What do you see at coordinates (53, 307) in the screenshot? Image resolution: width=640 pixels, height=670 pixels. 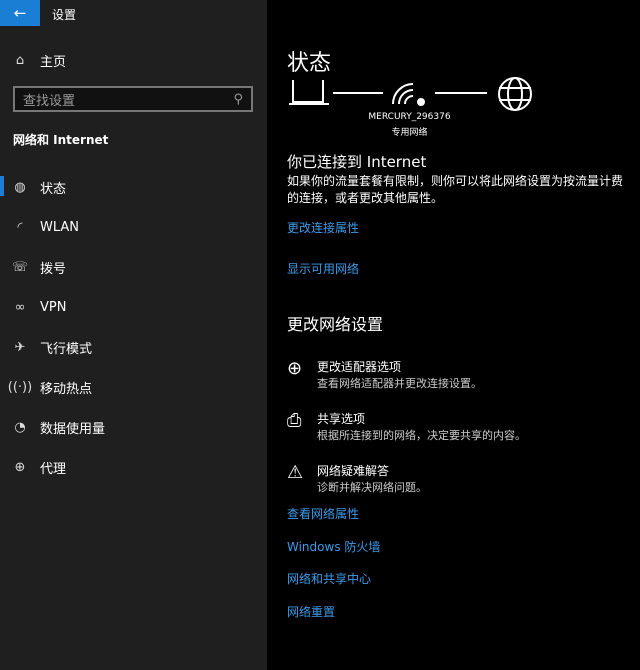 I see `item-label: VPN` at bounding box center [53, 307].